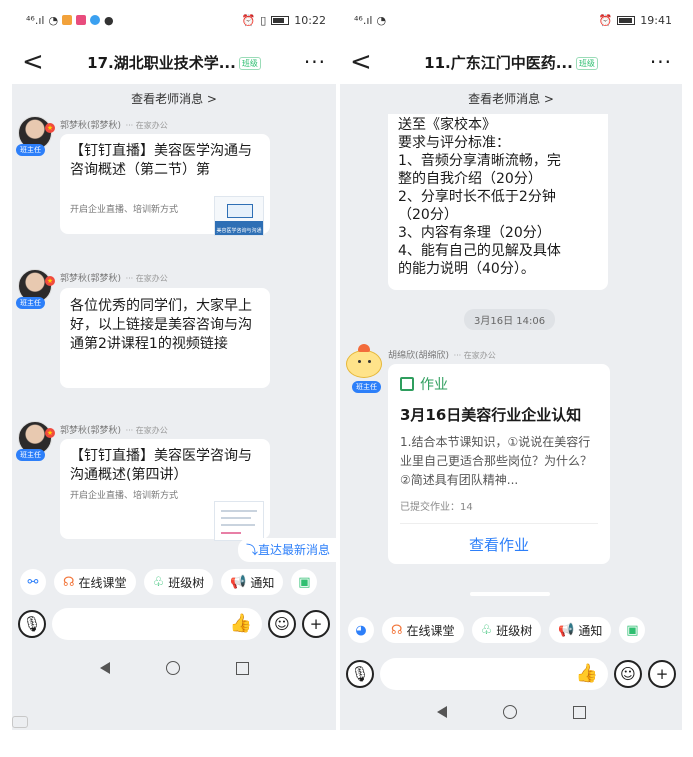  Describe the element at coordinates (30, 455) in the screenshot. I see `role-badge: 班主任` at that location.